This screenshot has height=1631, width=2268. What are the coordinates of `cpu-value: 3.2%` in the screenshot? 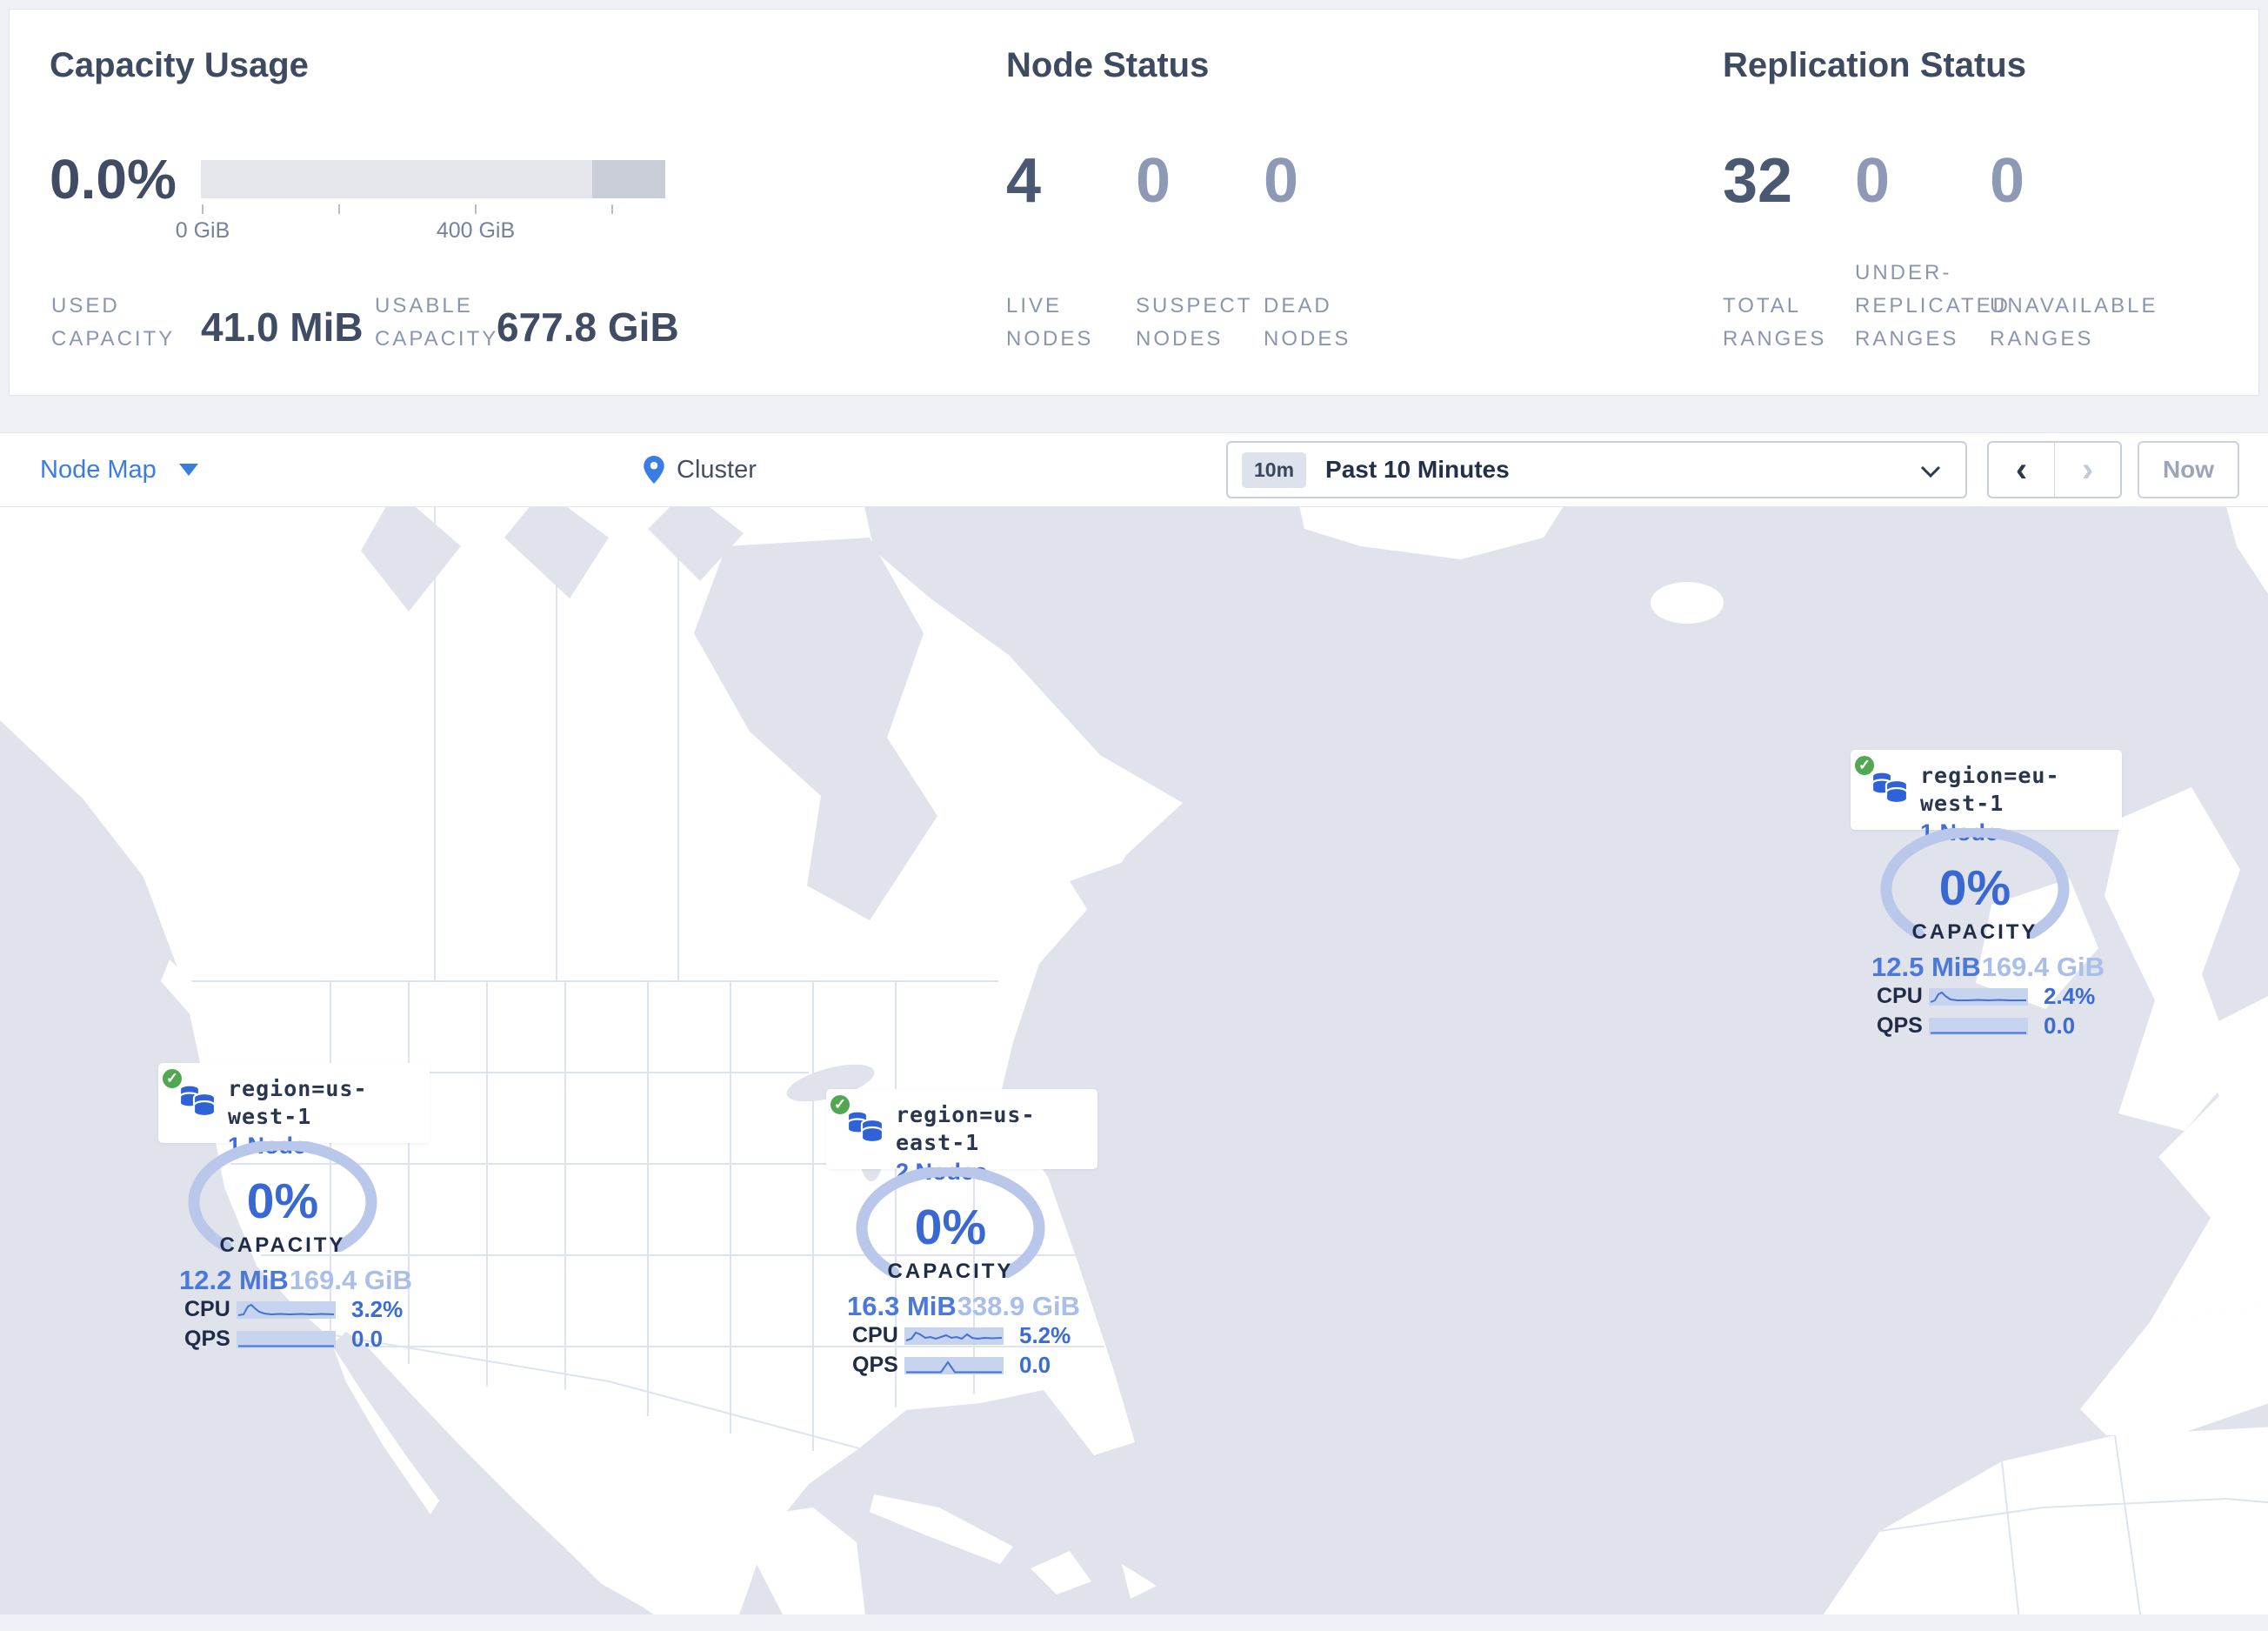 It's located at (377, 1309).